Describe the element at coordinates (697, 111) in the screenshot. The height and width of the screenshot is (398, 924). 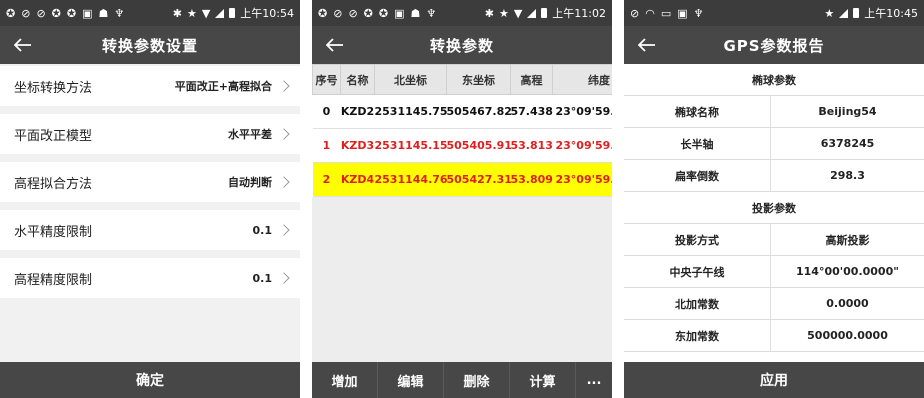
I see `report-key: 椭球名称` at that location.